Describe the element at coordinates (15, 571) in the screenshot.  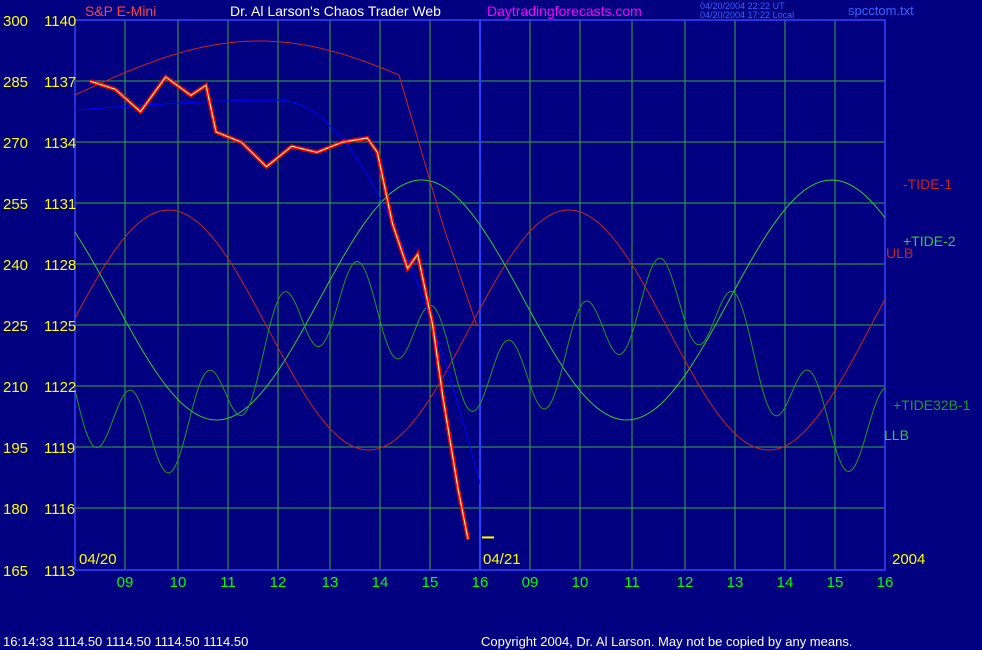
I see `y-outer-tick-label: 165` at that location.